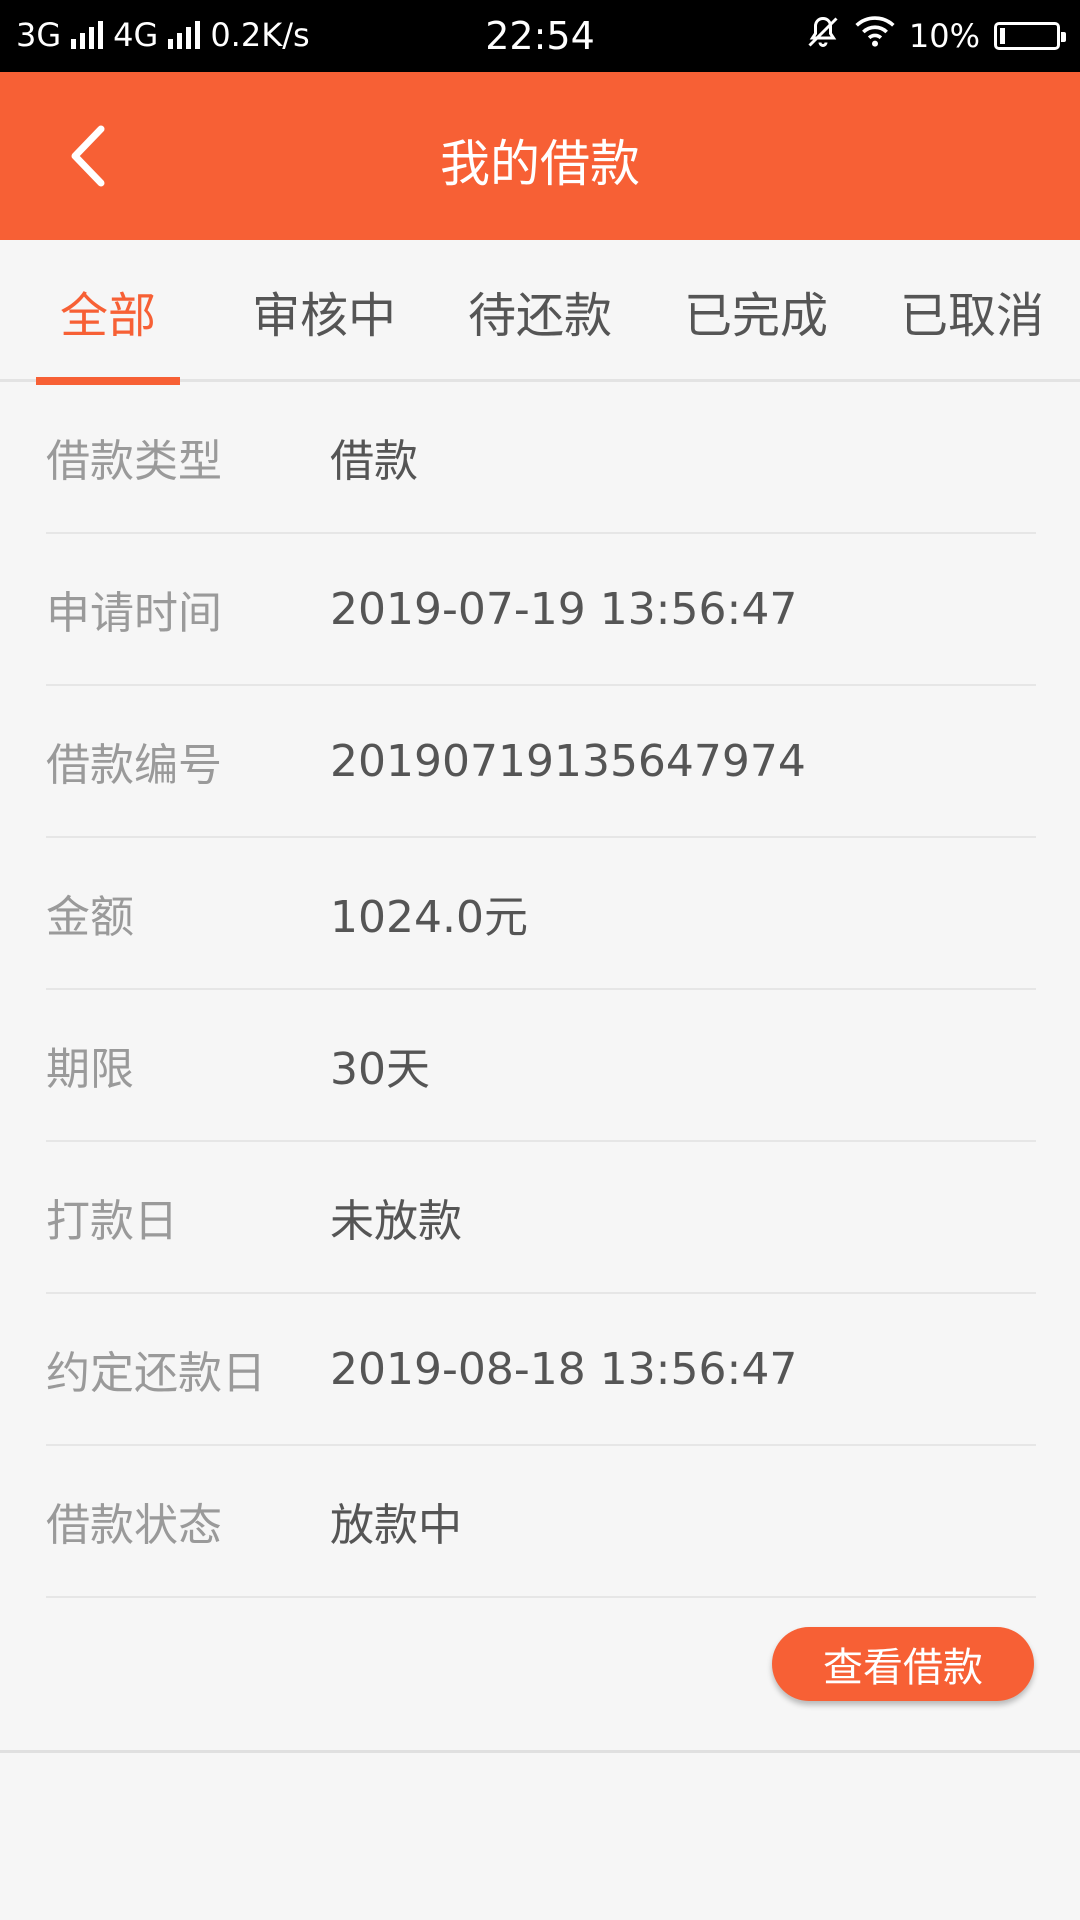 The height and width of the screenshot is (1920, 1080). Describe the element at coordinates (540, 1675) in the screenshot. I see `card-actions: 查看借款` at that location.